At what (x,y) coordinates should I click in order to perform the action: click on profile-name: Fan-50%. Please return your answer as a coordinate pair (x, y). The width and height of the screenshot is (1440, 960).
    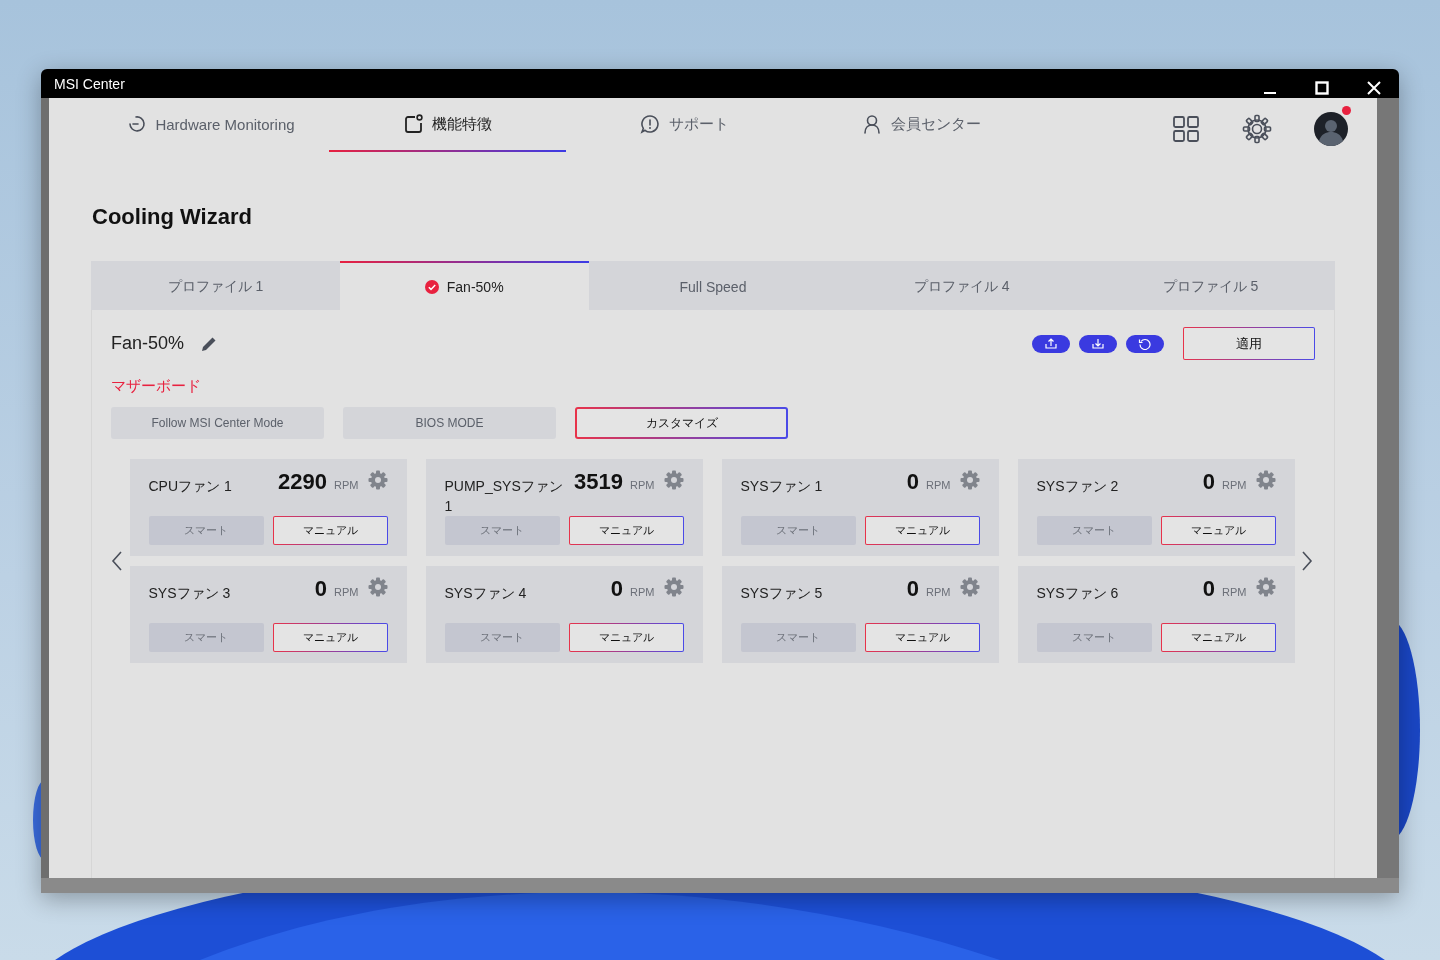
    Looking at the image, I should click on (148, 343).